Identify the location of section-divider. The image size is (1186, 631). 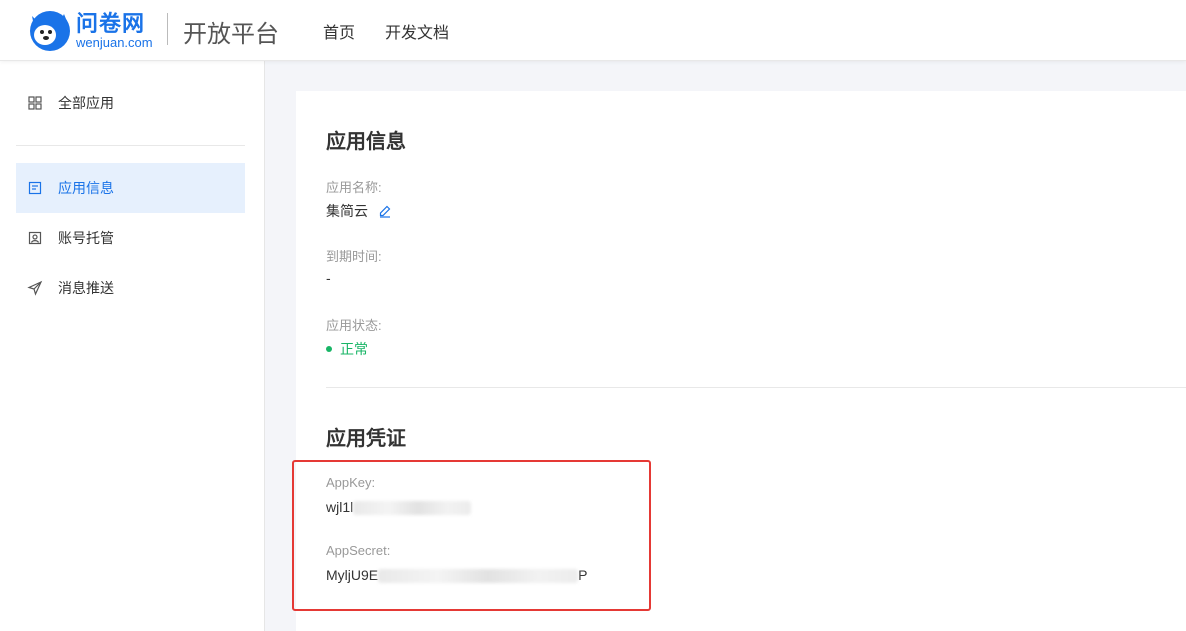
(756, 387).